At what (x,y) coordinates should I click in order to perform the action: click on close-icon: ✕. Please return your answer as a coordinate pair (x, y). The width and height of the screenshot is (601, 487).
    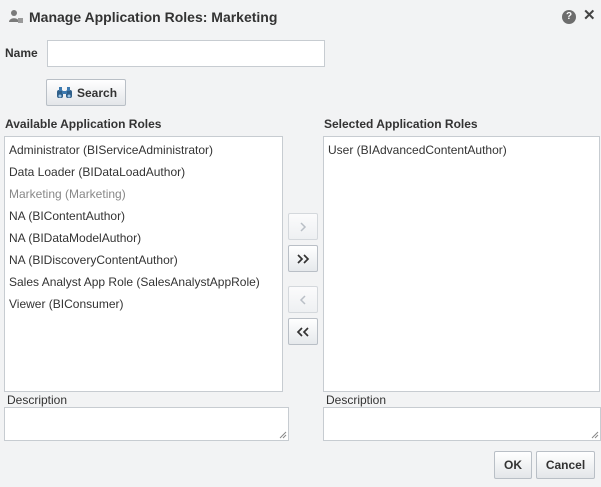
    Looking at the image, I should click on (589, 16).